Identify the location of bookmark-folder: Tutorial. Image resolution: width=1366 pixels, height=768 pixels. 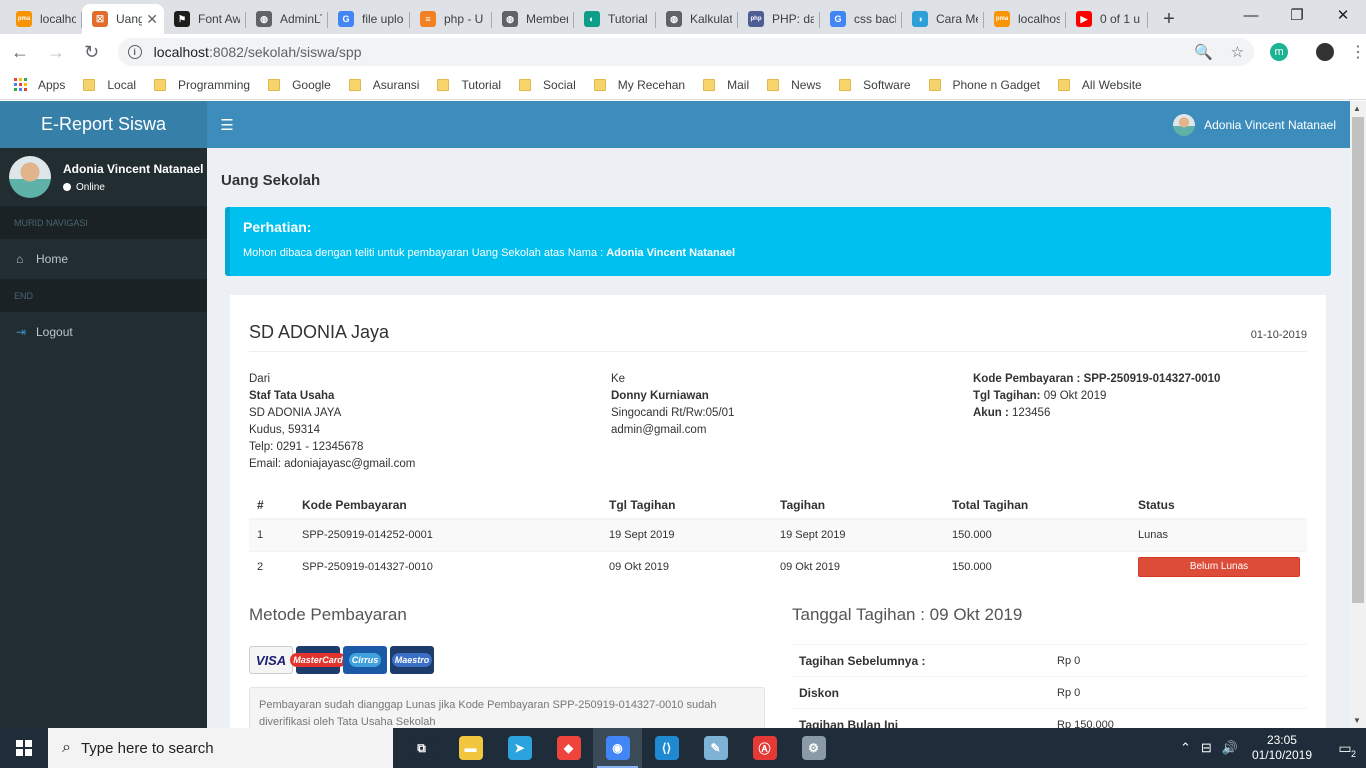
(469, 85).